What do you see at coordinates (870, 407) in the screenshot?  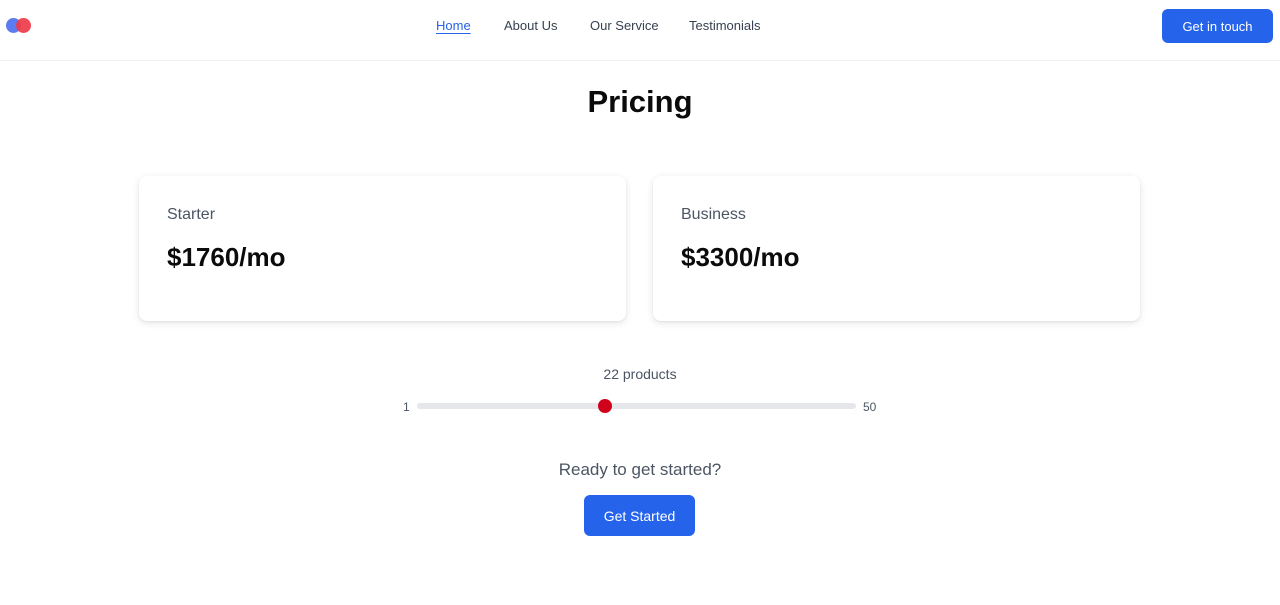 I see `slider-max-label: 50` at bounding box center [870, 407].